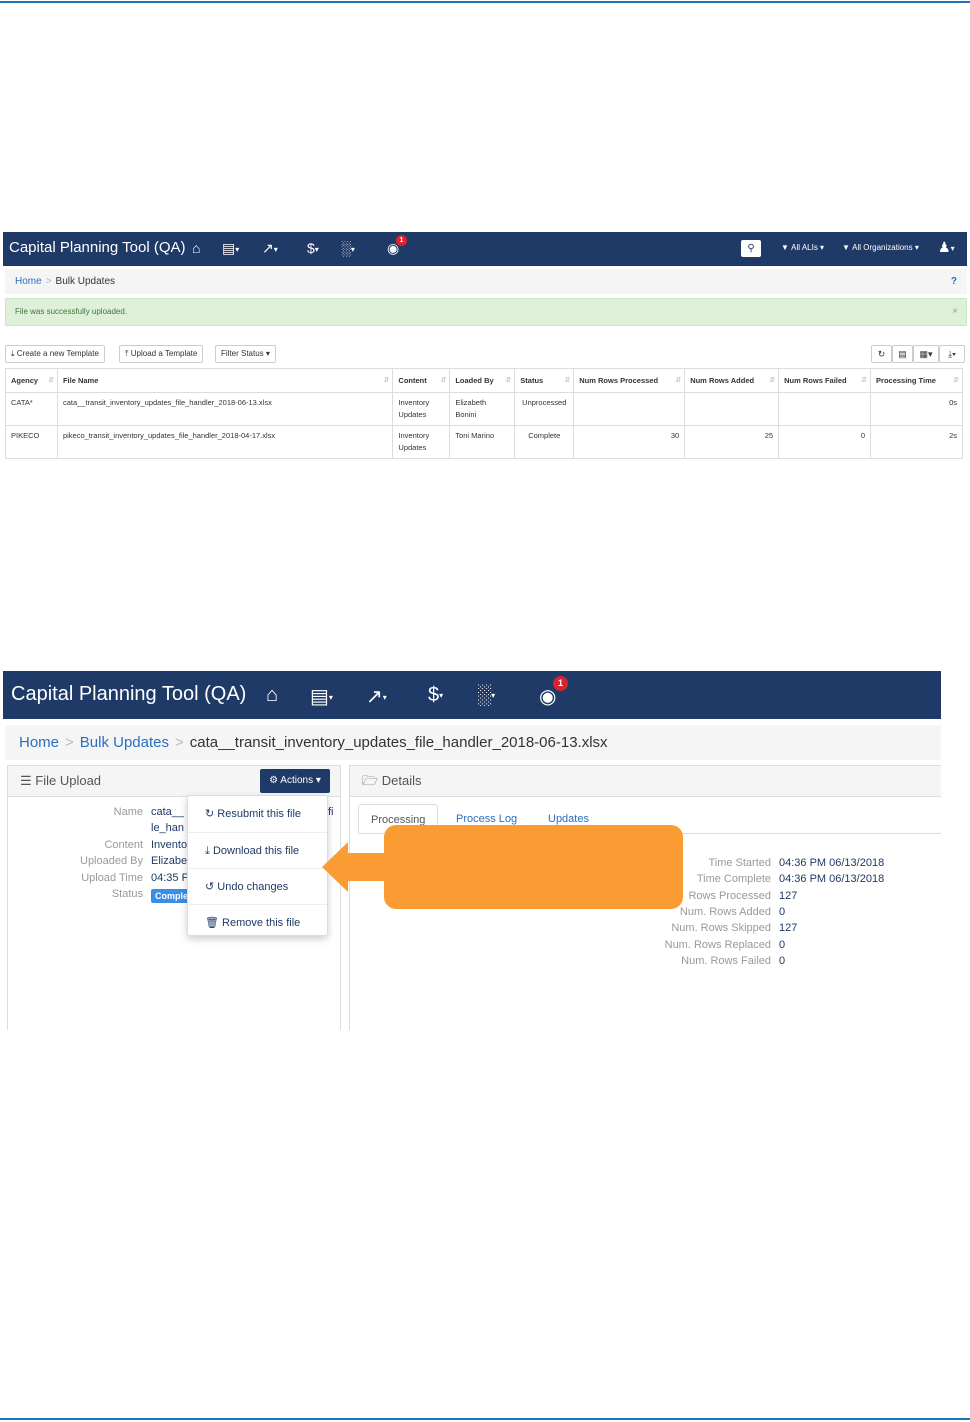  I want to click on organization-filter-dropdown: ▼ All Organizations ▾, so click(880, 247).